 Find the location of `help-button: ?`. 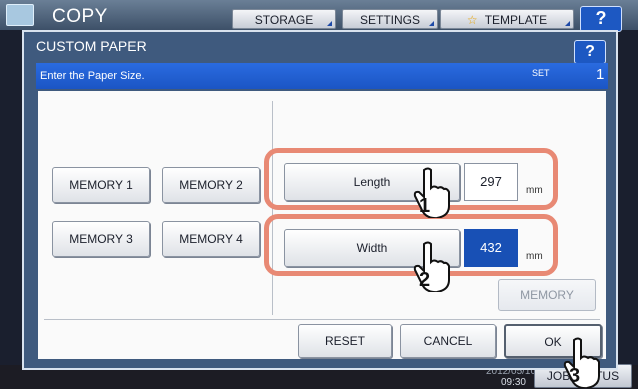

help-button: ? is located at coordinates (601, 19).